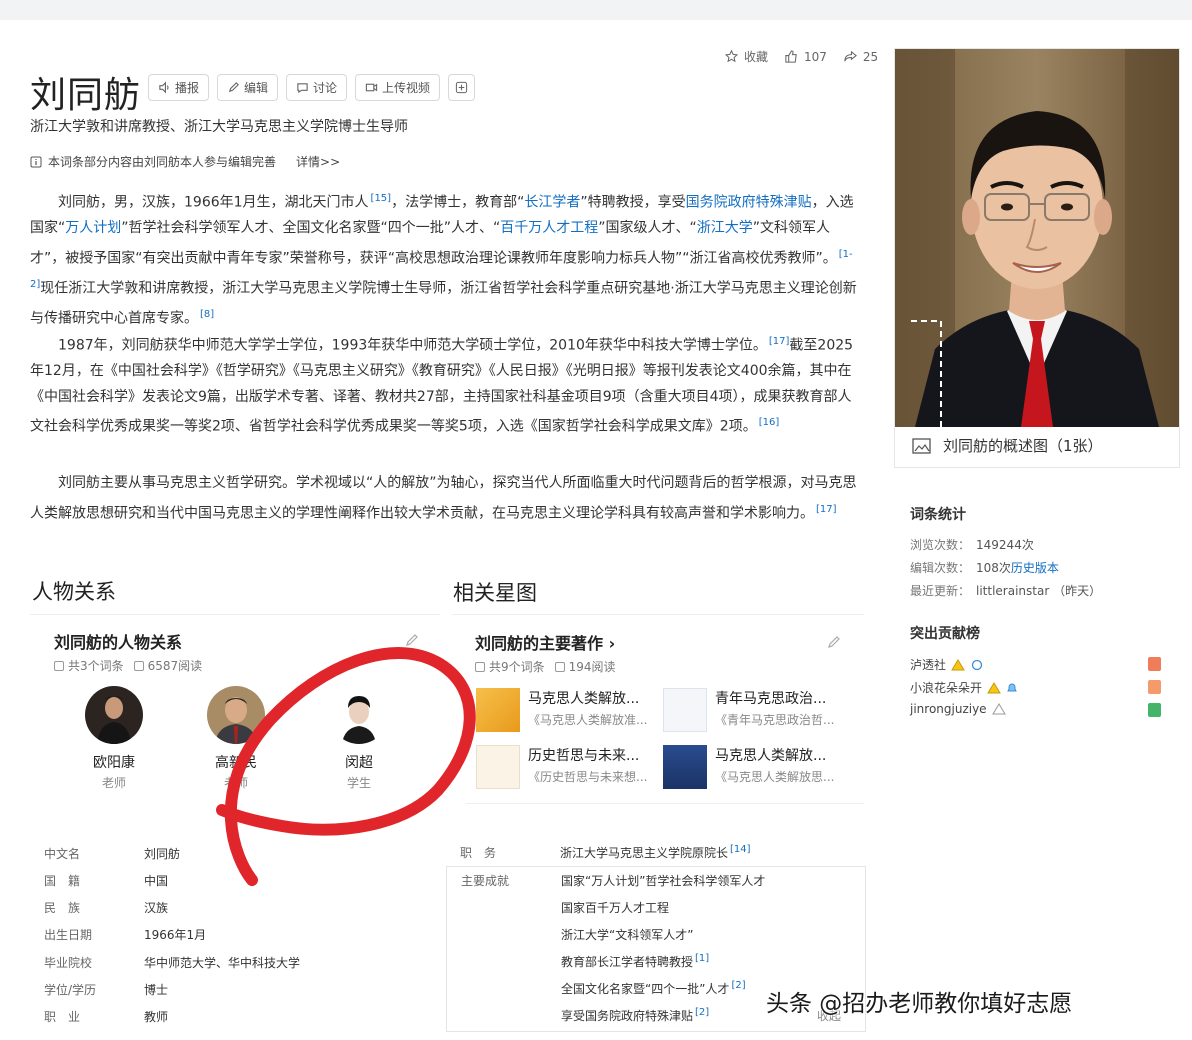  I want to click on relation-person-1: 欧阳康 老师, so click(114, 738).